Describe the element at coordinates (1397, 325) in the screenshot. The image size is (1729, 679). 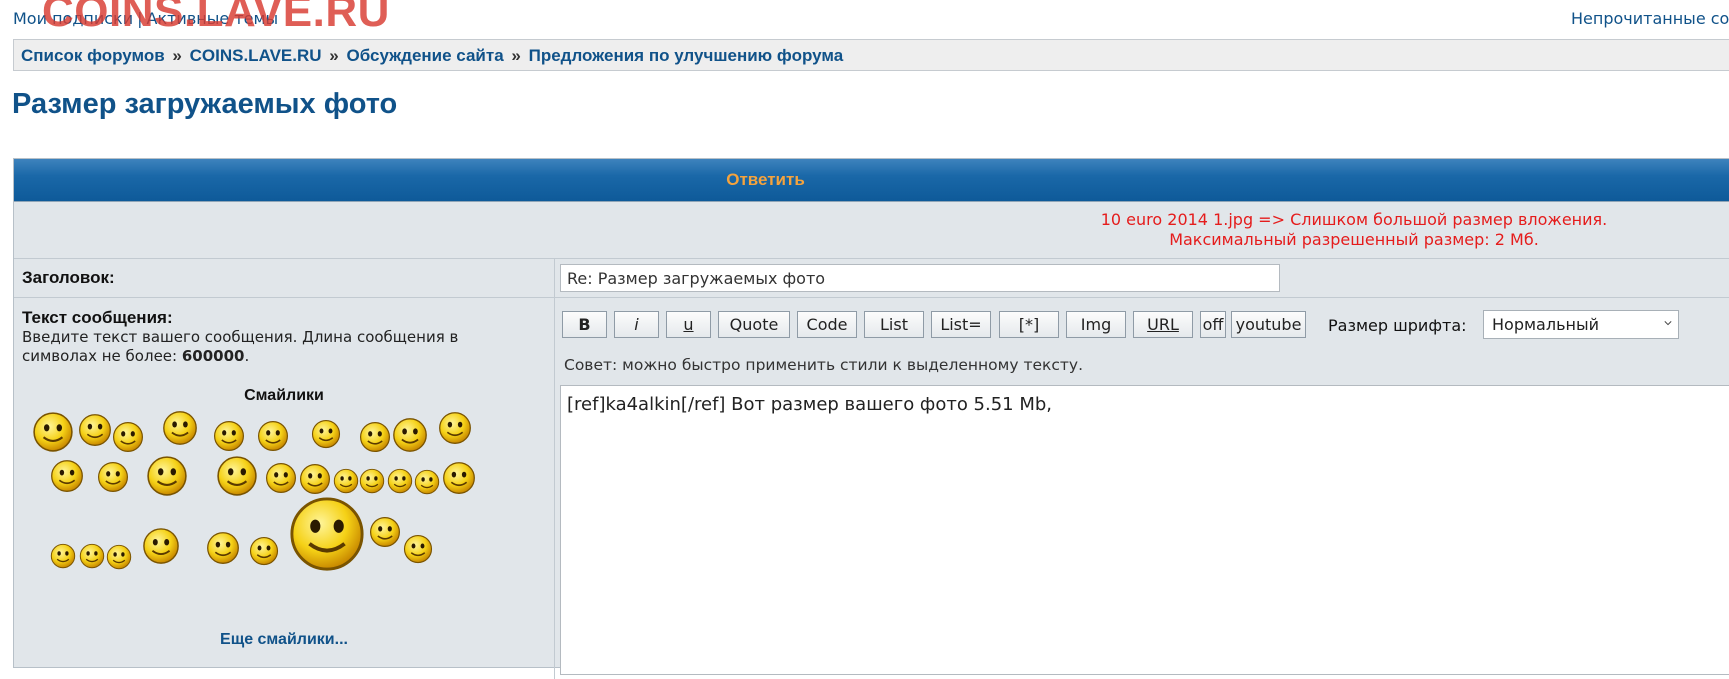
I see `font-size-label: Размер шрифта:` at that location.